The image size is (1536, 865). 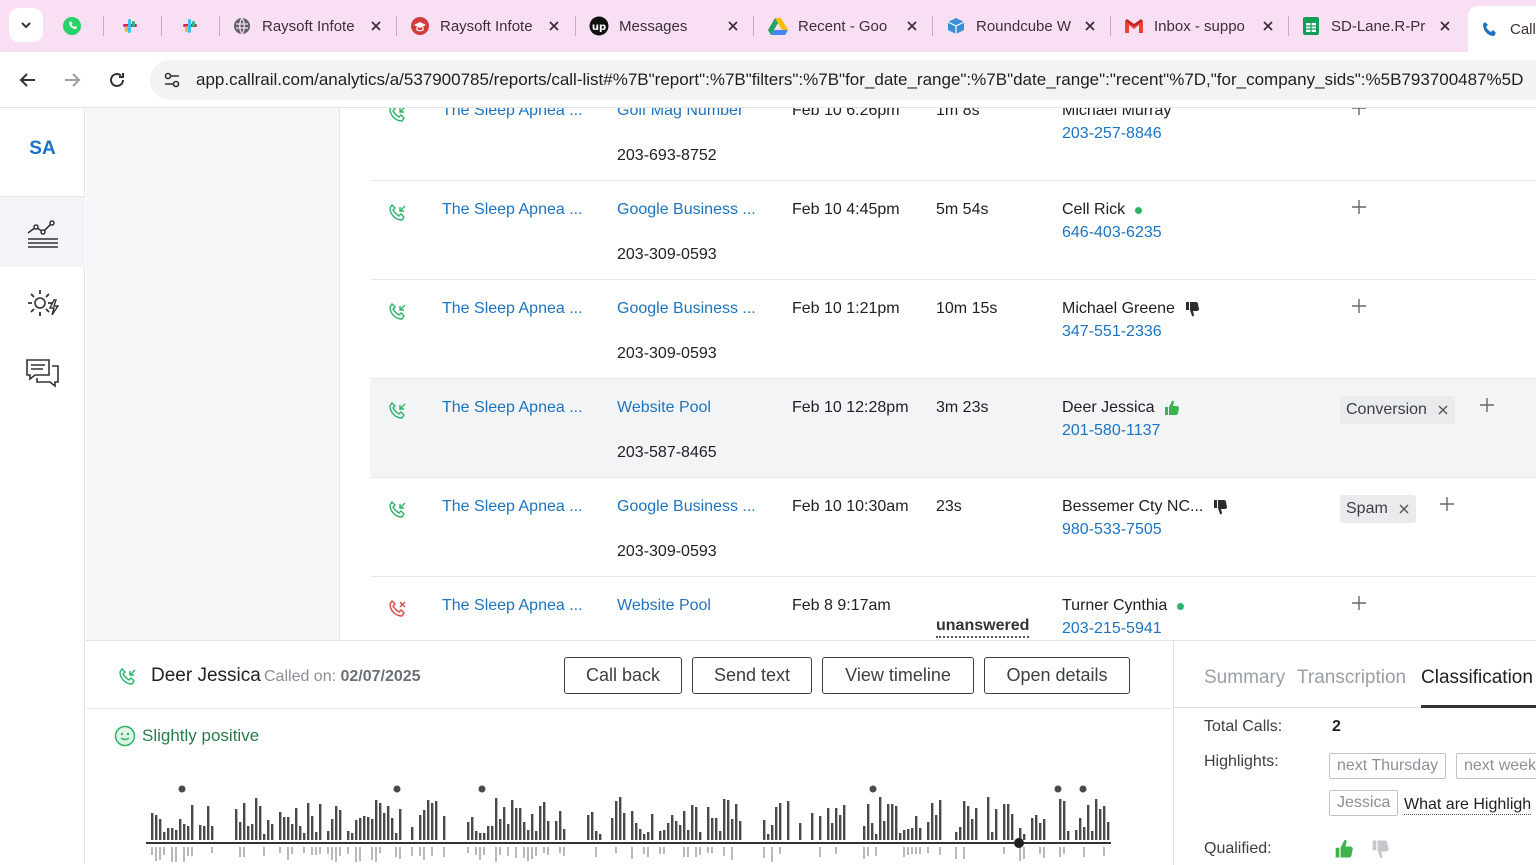 I want to click on tab-gmail: Inbox - suppo, so click(x=1200, y=26).